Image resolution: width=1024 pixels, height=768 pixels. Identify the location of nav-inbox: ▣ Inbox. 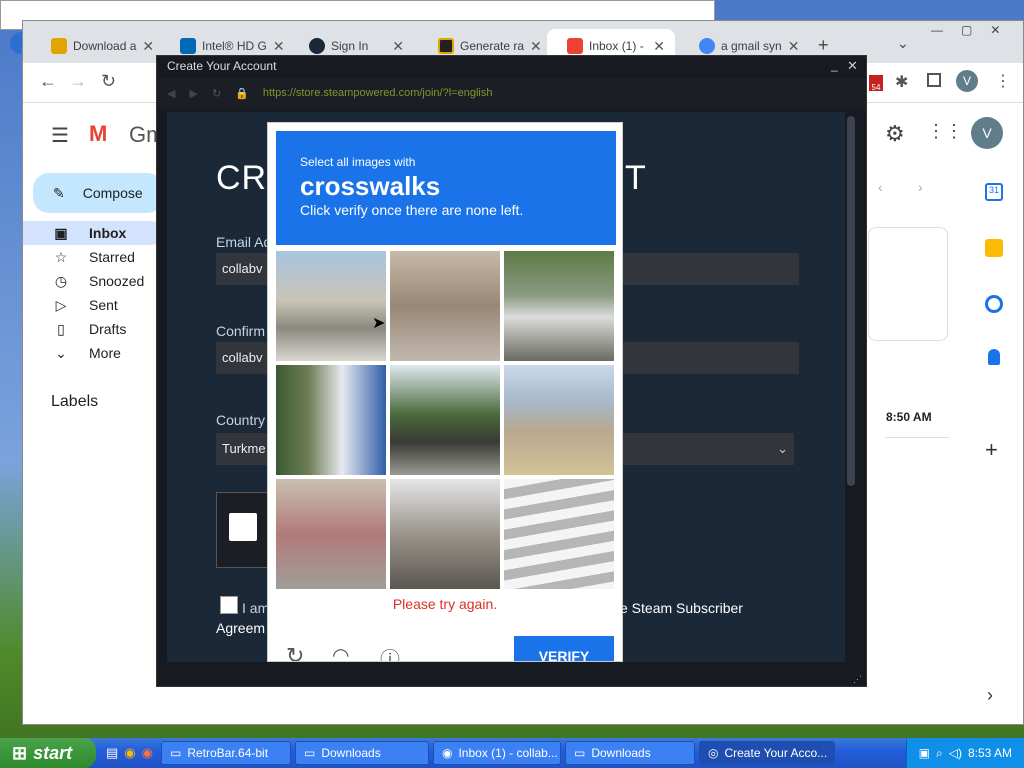
(93, 233).